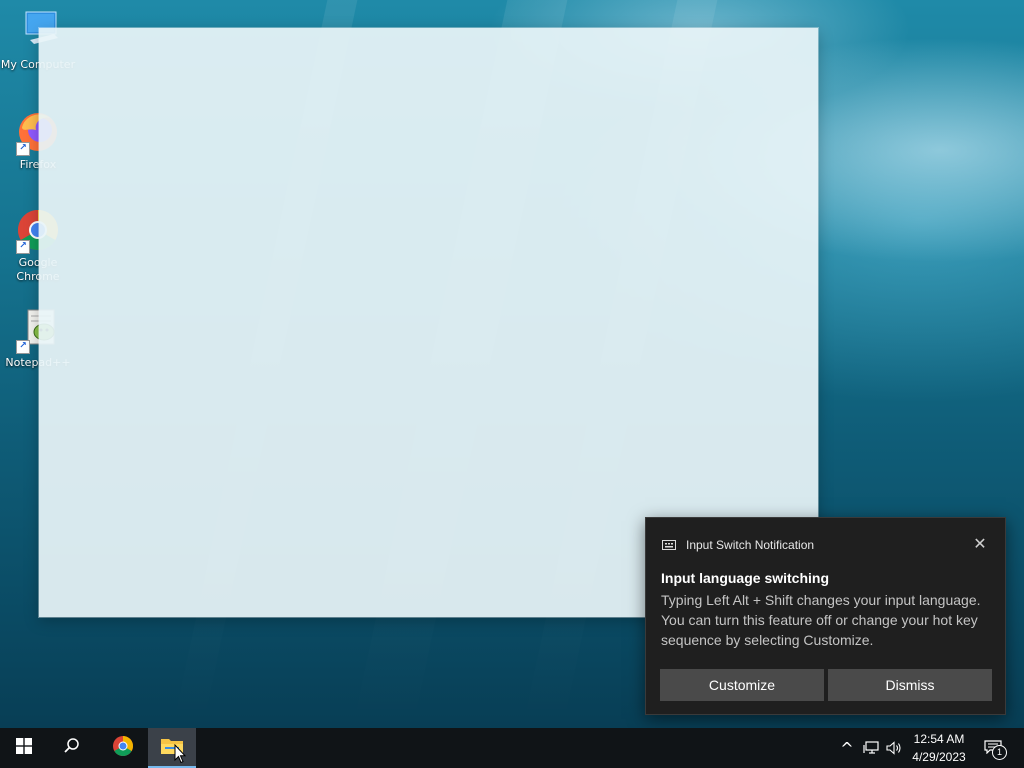  Describe the element at coordinates (512, 748) in the screenshot. I see `taskbar: ^ 12:54 AM 4/29/2023 1` at that location.